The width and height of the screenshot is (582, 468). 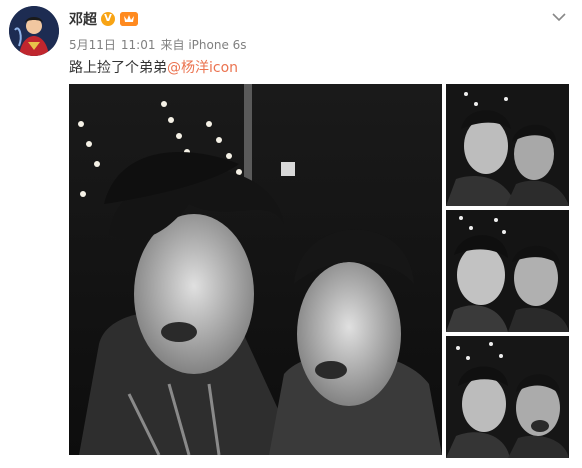 I want to click on avatar-icon, so click(x=34, y=31).